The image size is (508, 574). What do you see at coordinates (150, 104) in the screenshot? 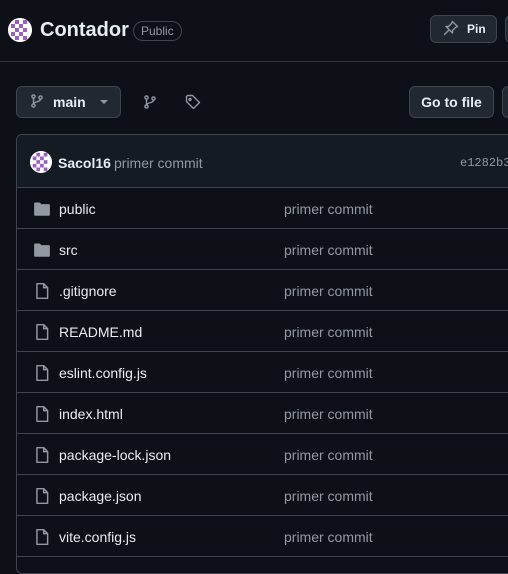
I see `branches-icon` at bounding box center [150, 104].